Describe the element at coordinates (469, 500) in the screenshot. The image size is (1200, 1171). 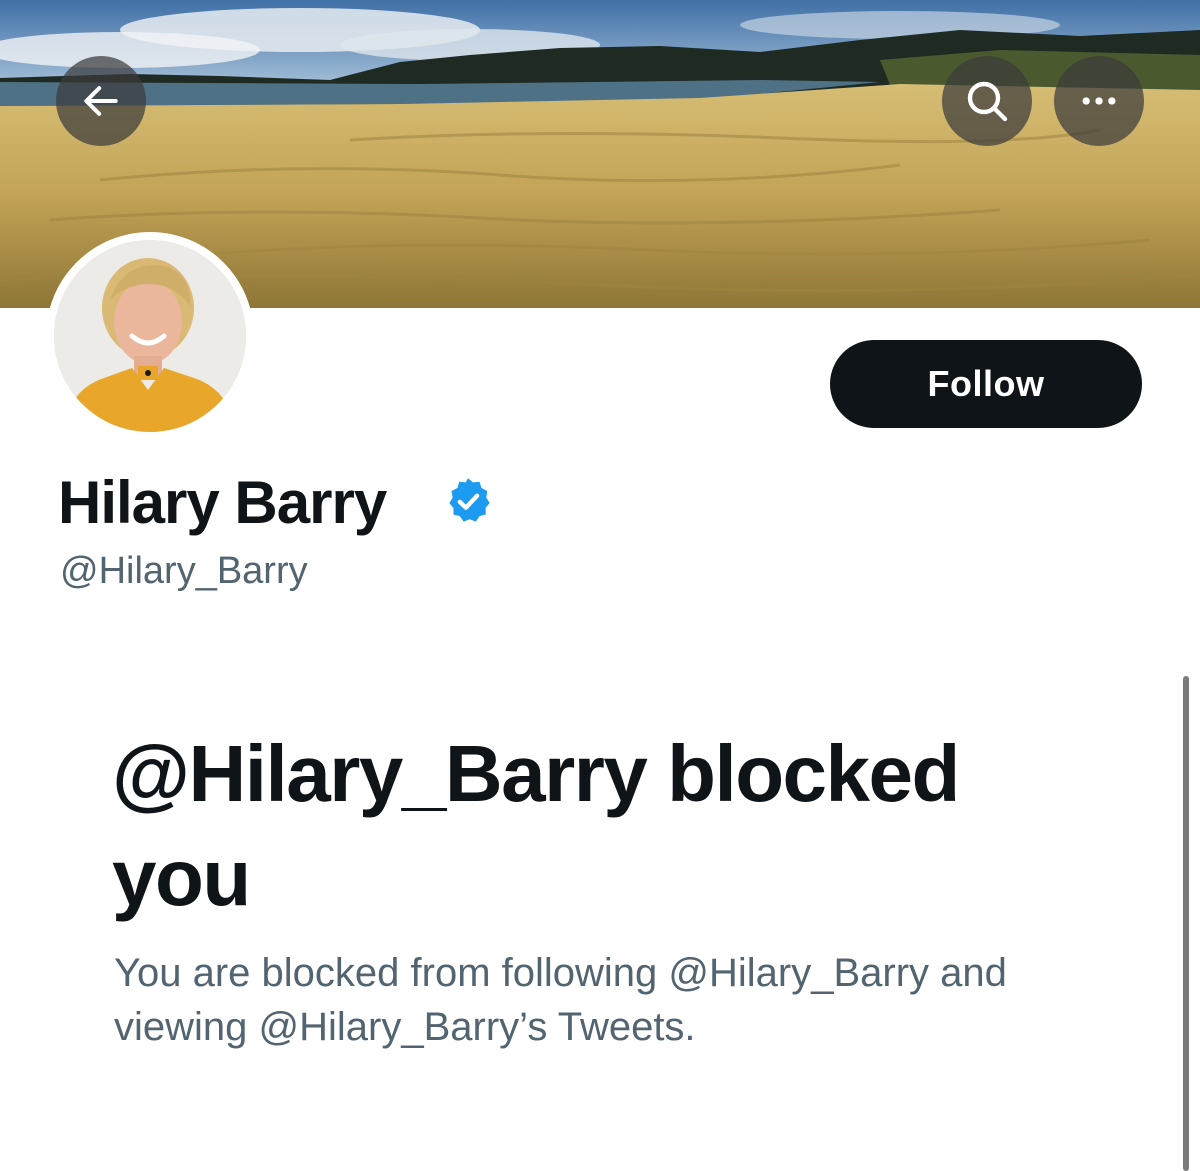
I see `verified-badge-icon` at that location.